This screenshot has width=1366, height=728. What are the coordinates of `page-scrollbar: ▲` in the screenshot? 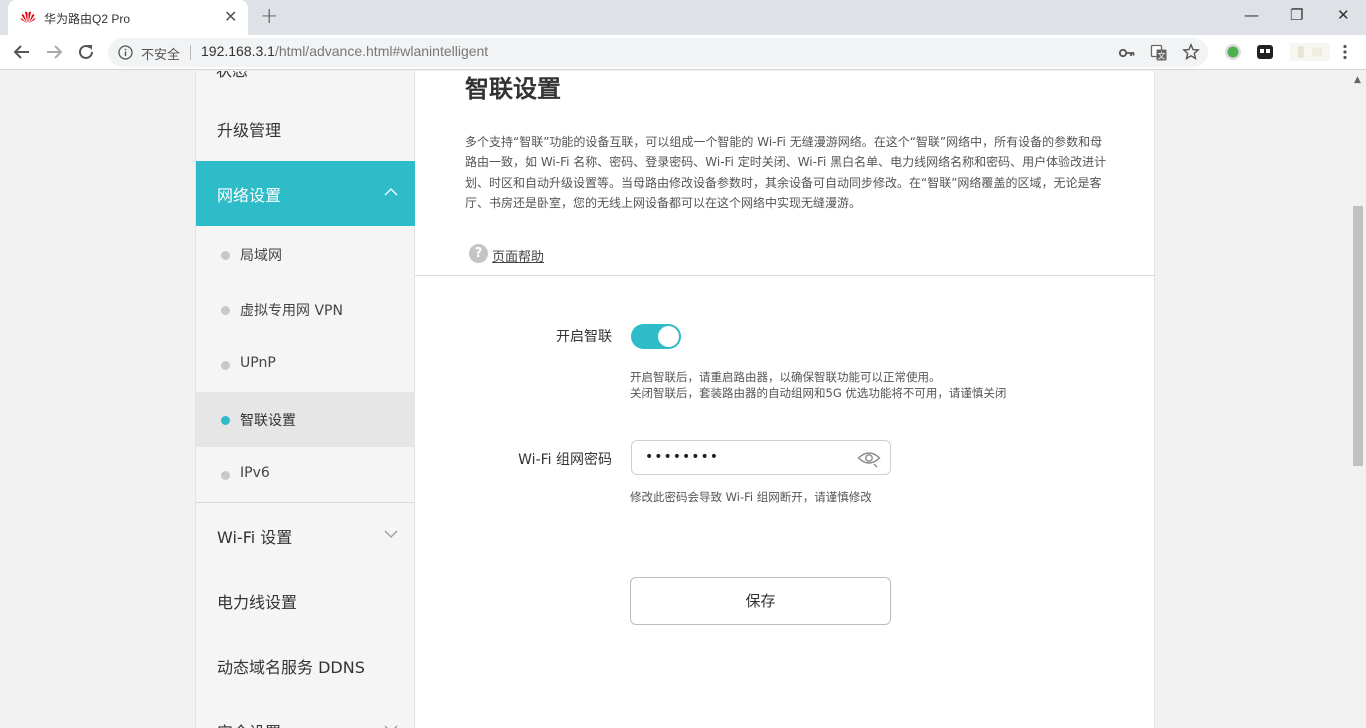 It's located at (1358, 399).